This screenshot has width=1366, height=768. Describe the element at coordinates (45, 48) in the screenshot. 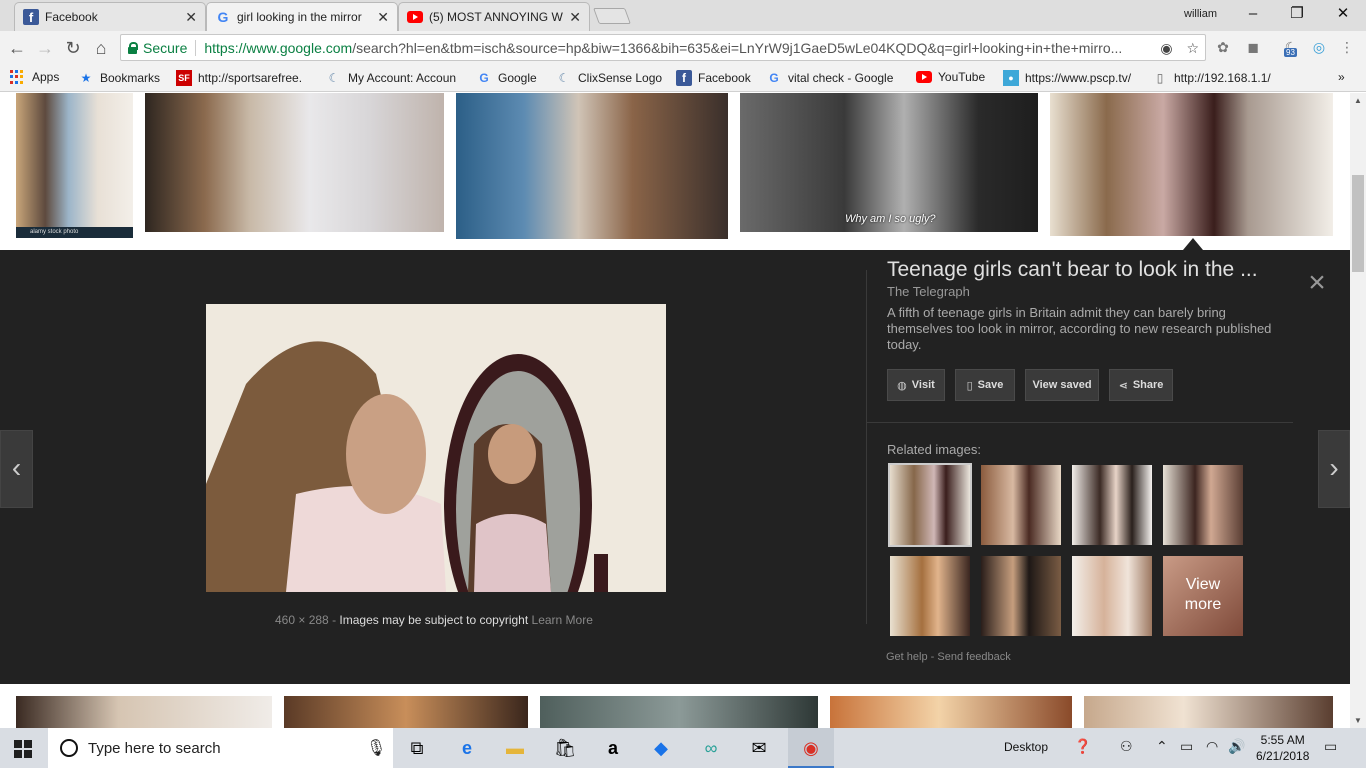

I see `forward-icon: →` at that location.